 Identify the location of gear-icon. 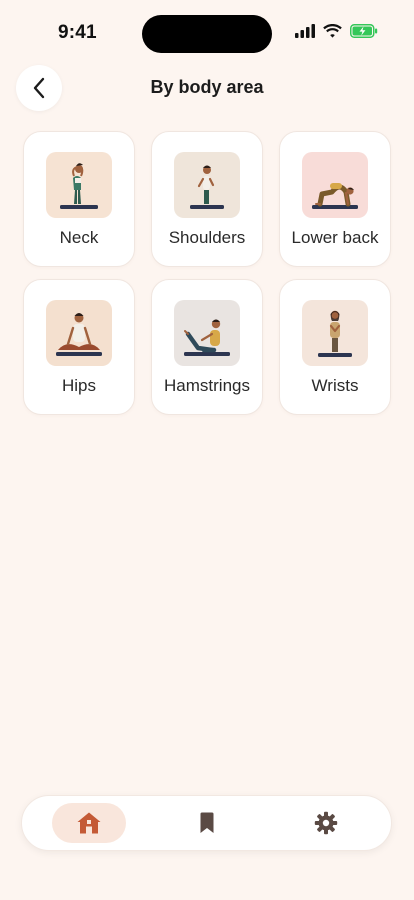
(326, 823).